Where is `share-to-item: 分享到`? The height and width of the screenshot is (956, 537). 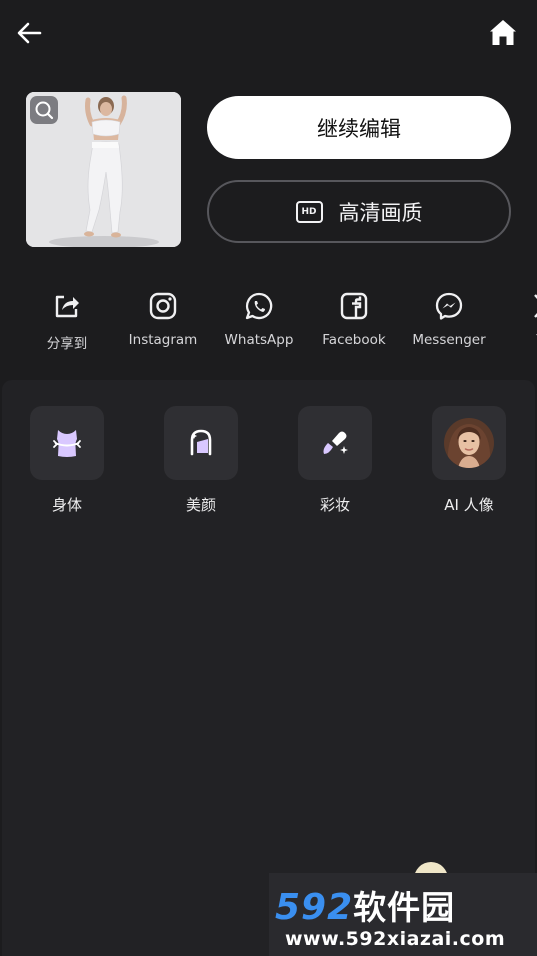 share-to-item: 分享到 is located at coordinates (67, 321).